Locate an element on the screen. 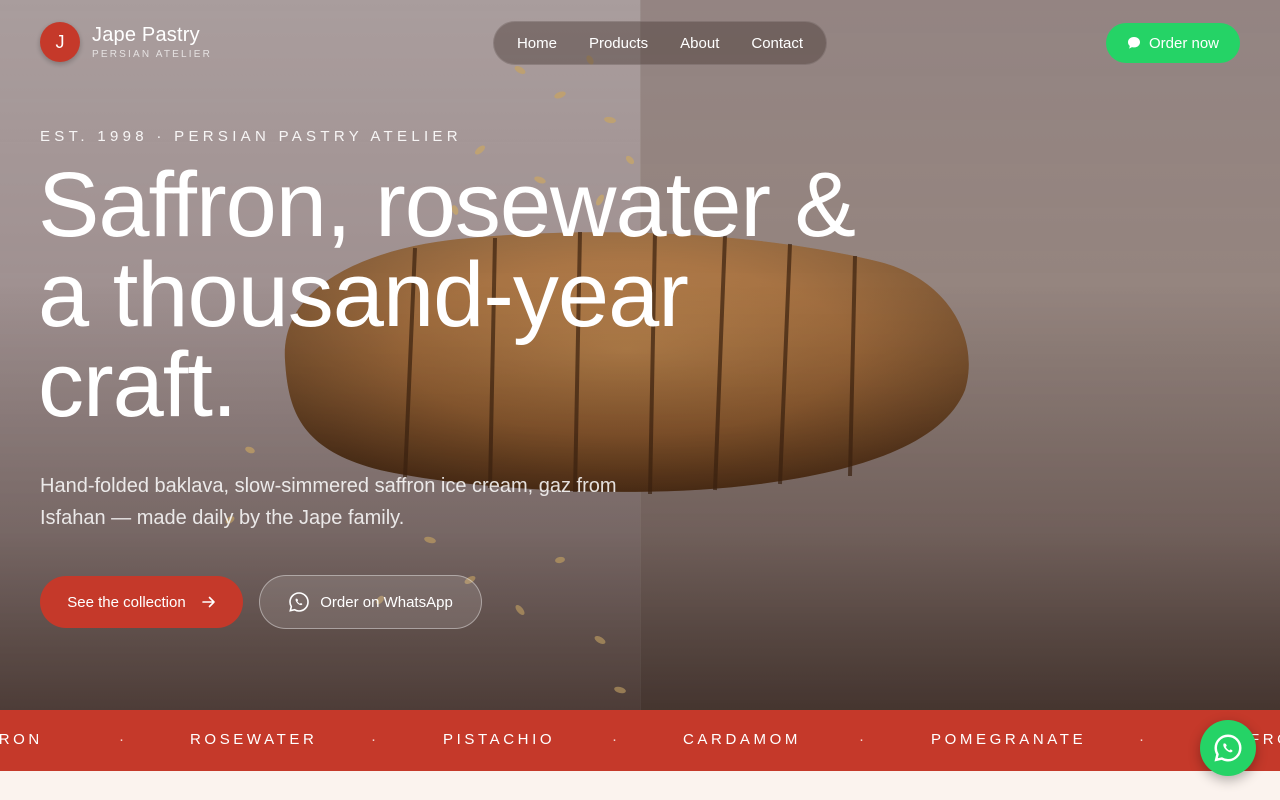 The image size is (1280, 800). hero-eyebrow: EST. 1998 · PERSIAN PASTRY ATELIER is located at coordinates (251, 136).